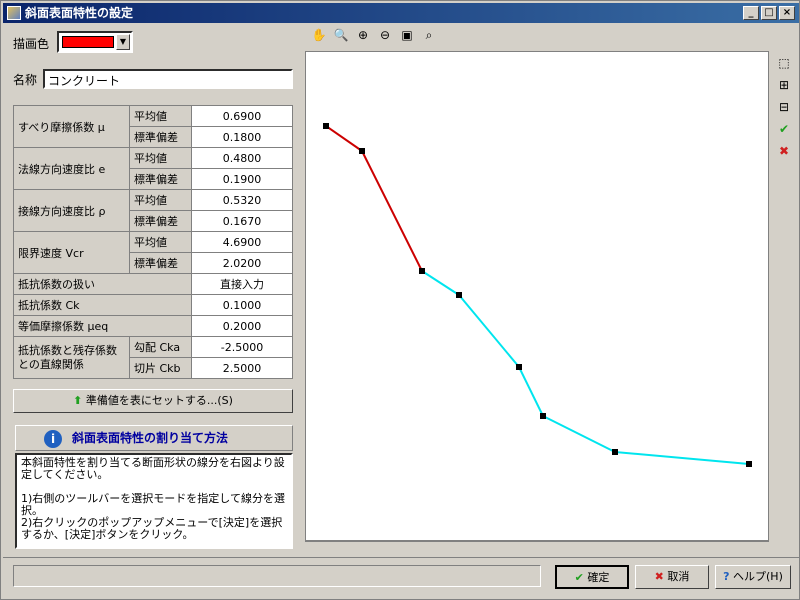  I want to click on zoom-out-icon: ⊖, so click(385, 35).